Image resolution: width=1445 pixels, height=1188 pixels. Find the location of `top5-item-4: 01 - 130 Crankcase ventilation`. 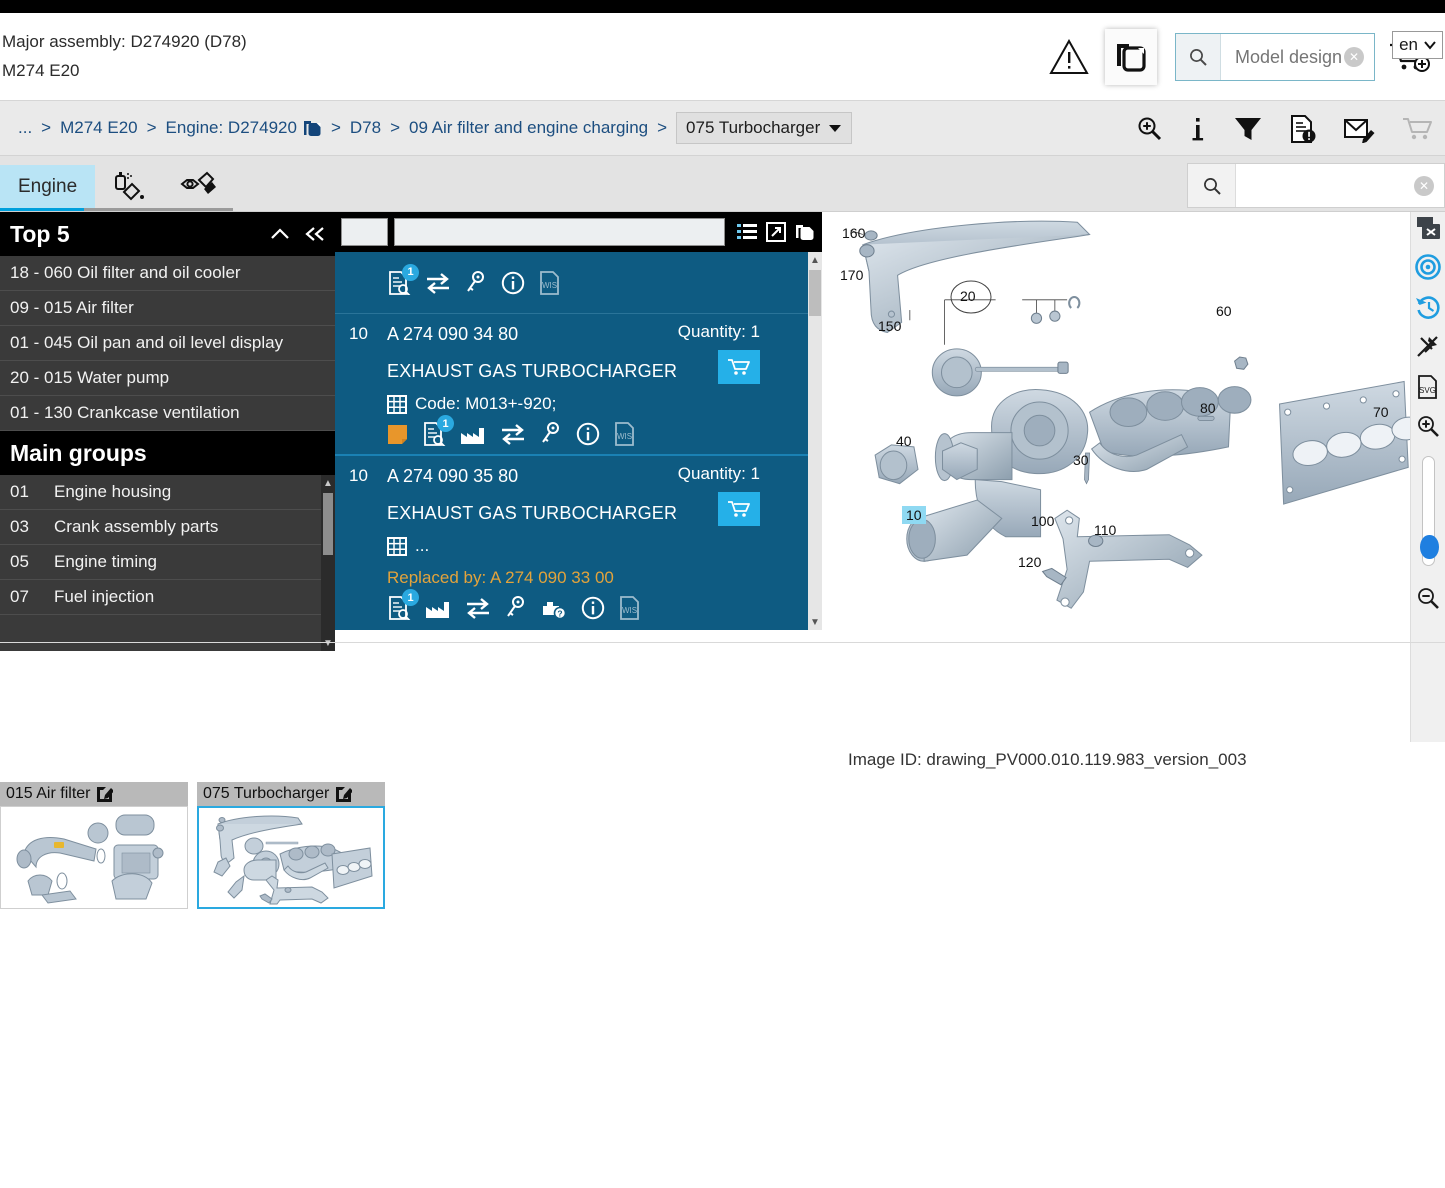

top5-item-4: 01 - 130 Crankcase ventilation is located at coordinates (167, 413).